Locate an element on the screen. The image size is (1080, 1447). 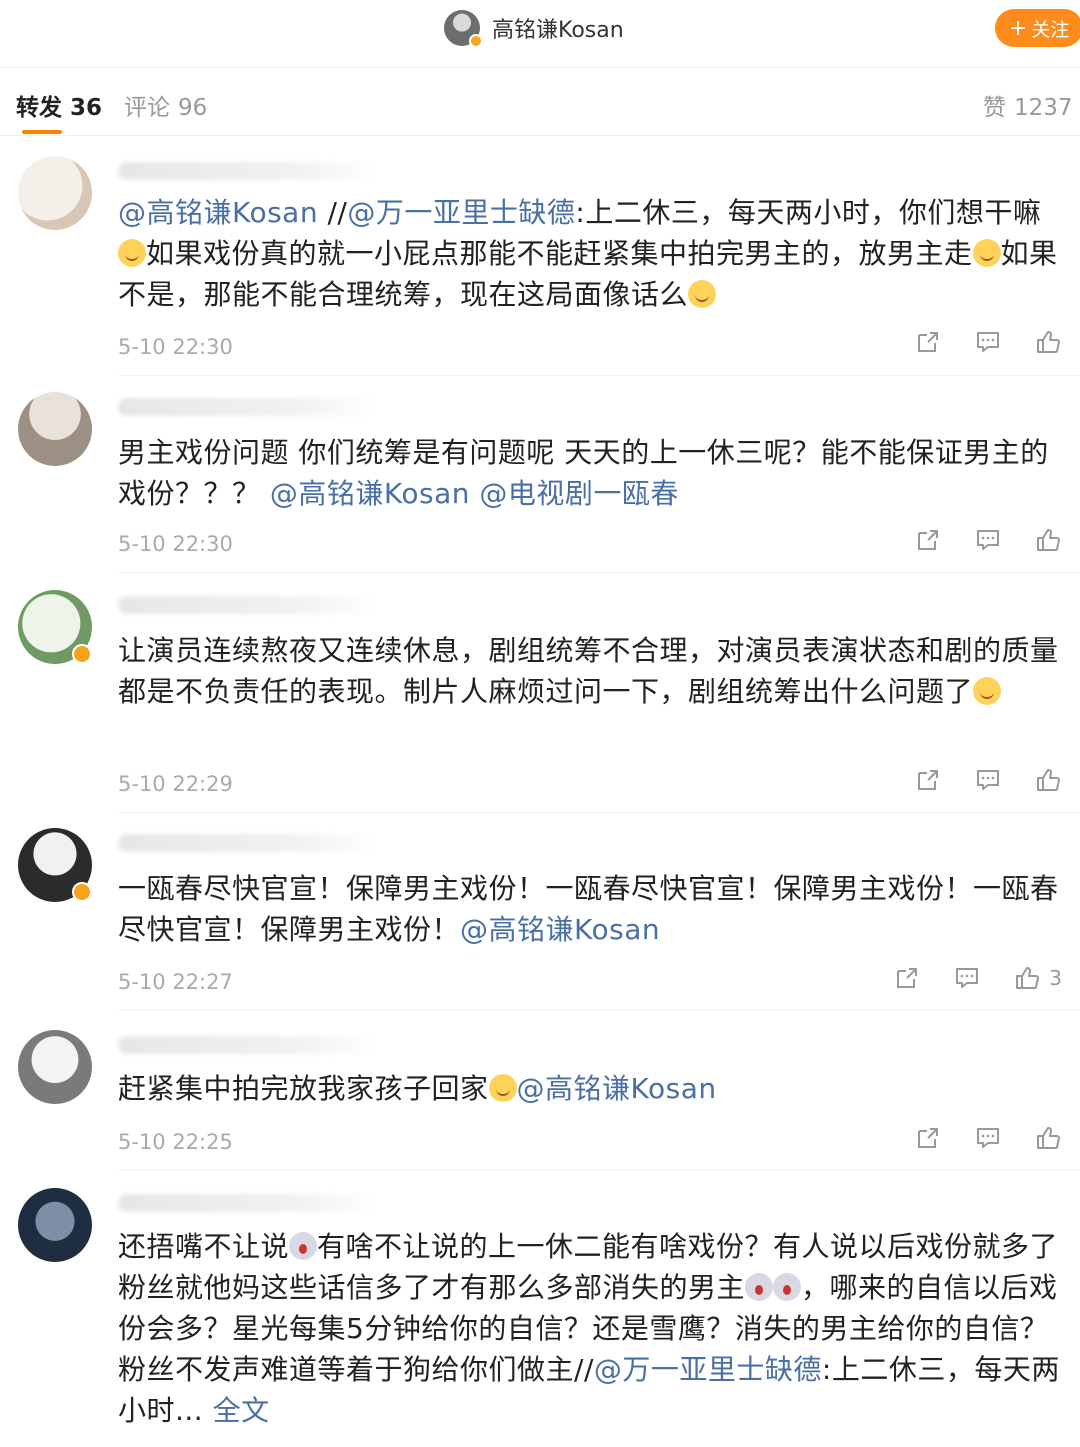
active-tab-indicator is located at coordinates (42, 132).